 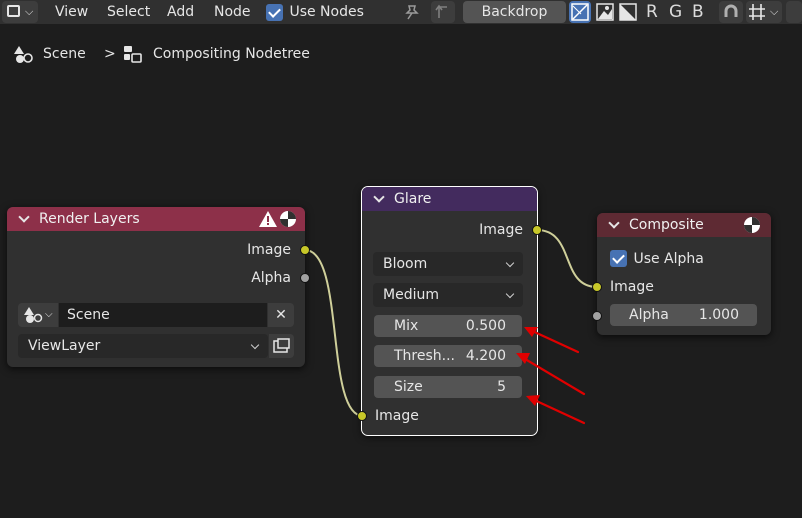 What do you see at coordinates (326, 12) in the screenshot?
I see `use-nodes-label: Use Nodes` at bounding box center [326, 12].